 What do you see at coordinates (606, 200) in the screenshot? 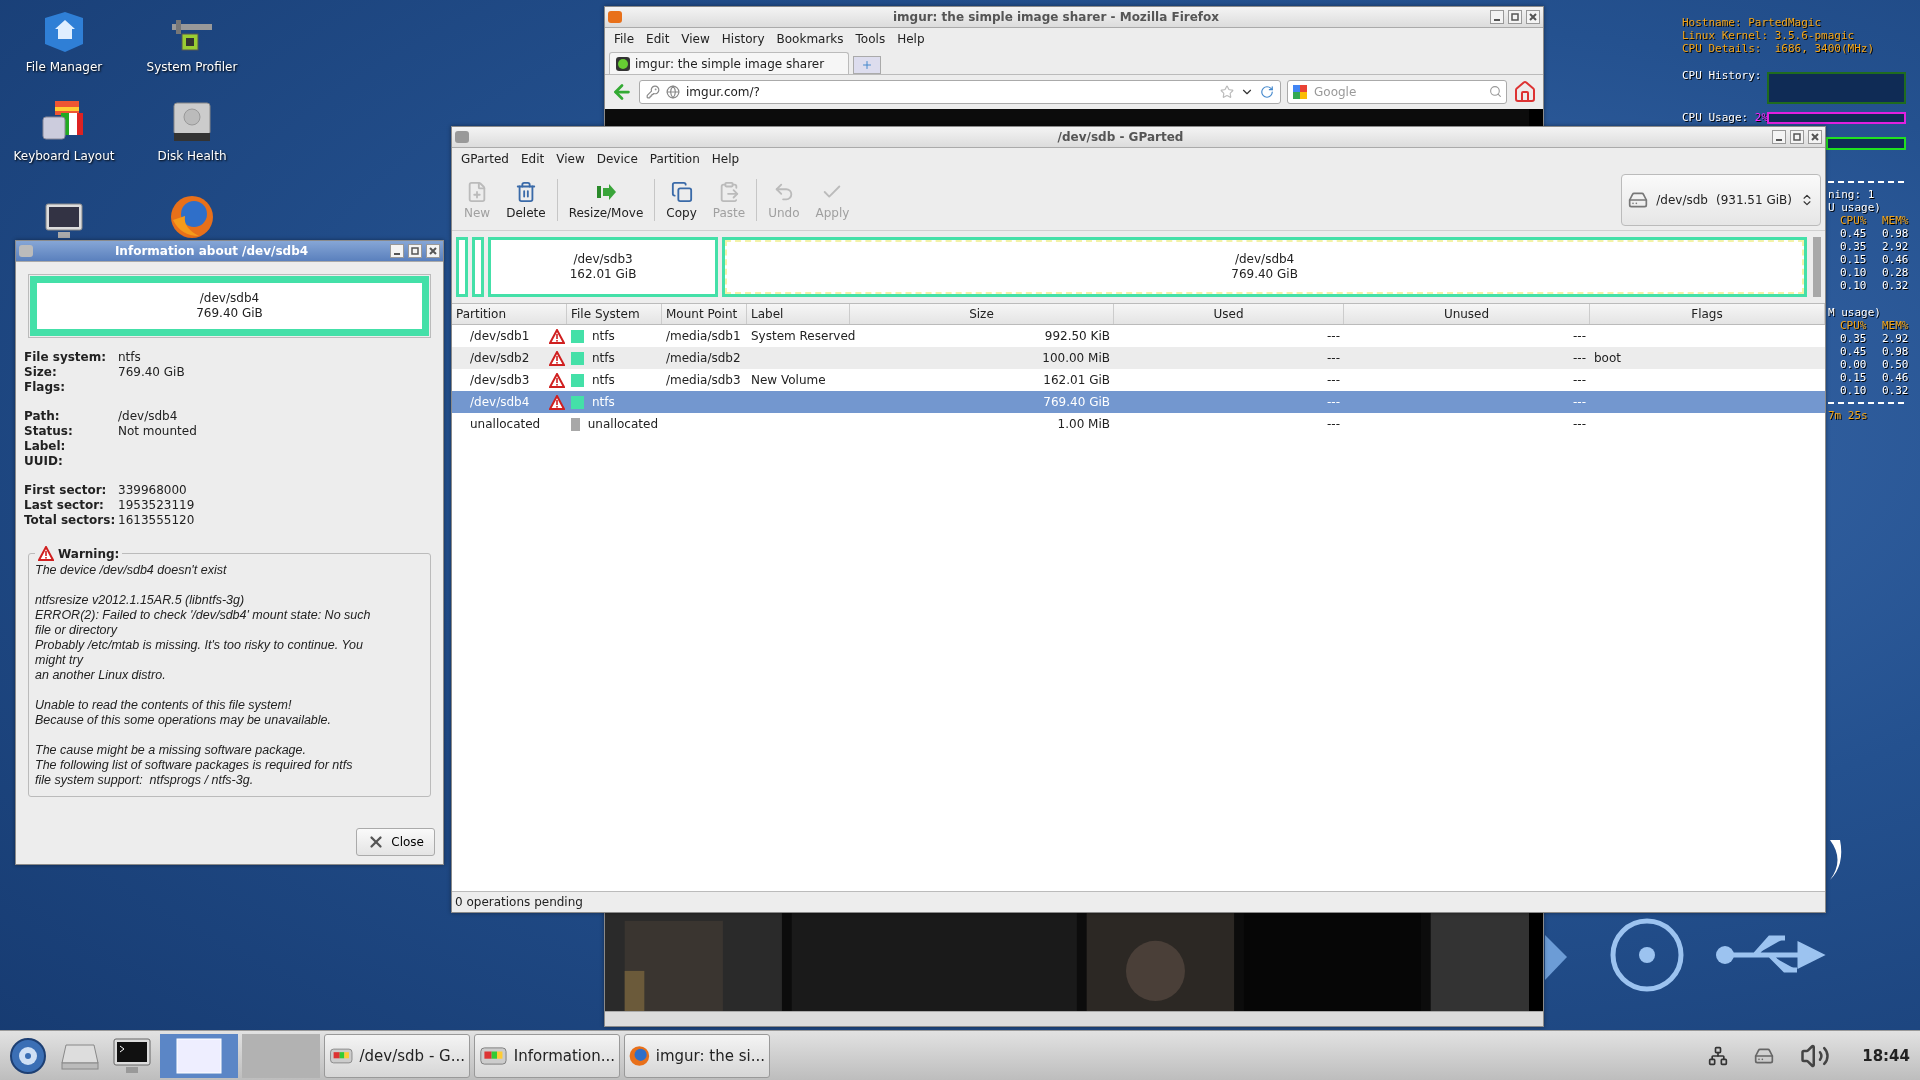
I see `toolbar-button: Resize/Move` at bounding box center [606, 200].